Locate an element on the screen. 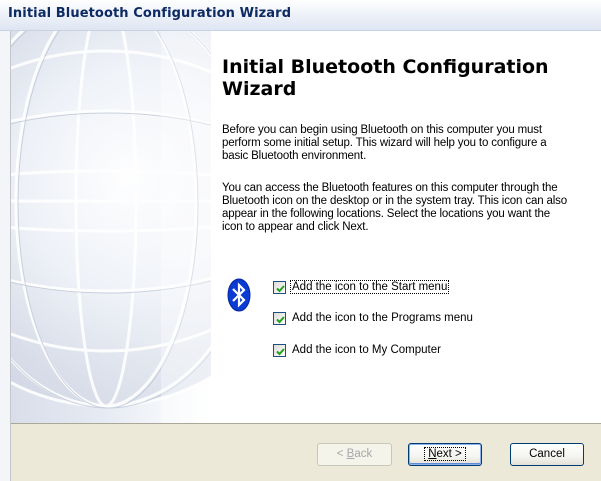 Image resolution: width=601 pixels, height=481 pixels. start-menu-checkbox is located at coordinates (279, 287).